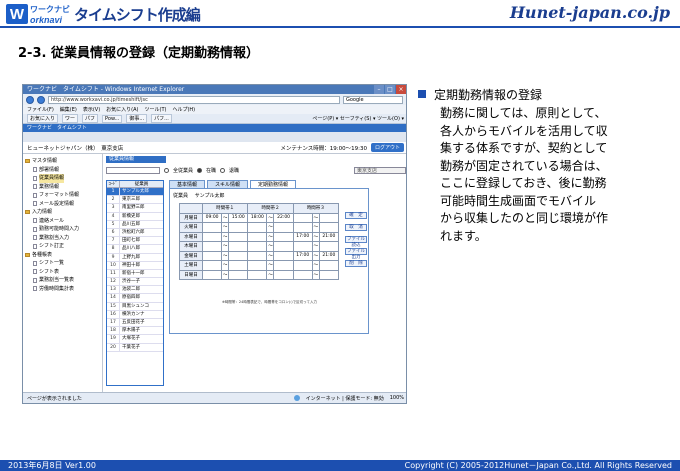  What do you see at coordinates (135, 265) in the screenshot?
I see `employee-row: 10 神田十郎` at bounding box center [135, 265].